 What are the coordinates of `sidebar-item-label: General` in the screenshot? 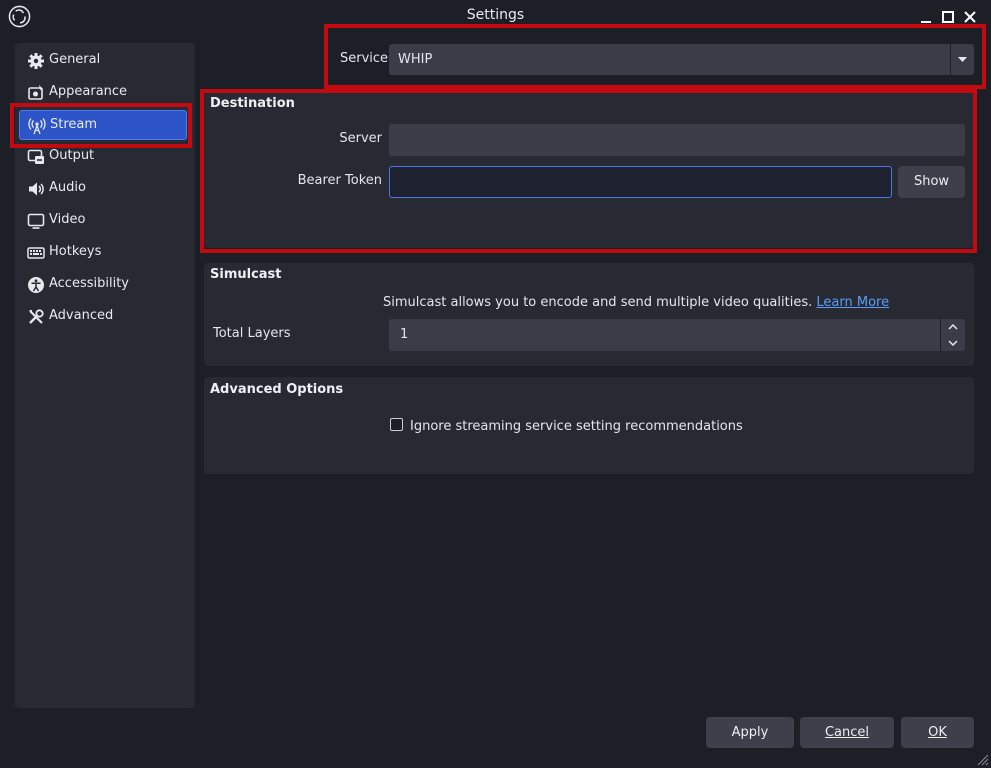 It's located at (75, 59).